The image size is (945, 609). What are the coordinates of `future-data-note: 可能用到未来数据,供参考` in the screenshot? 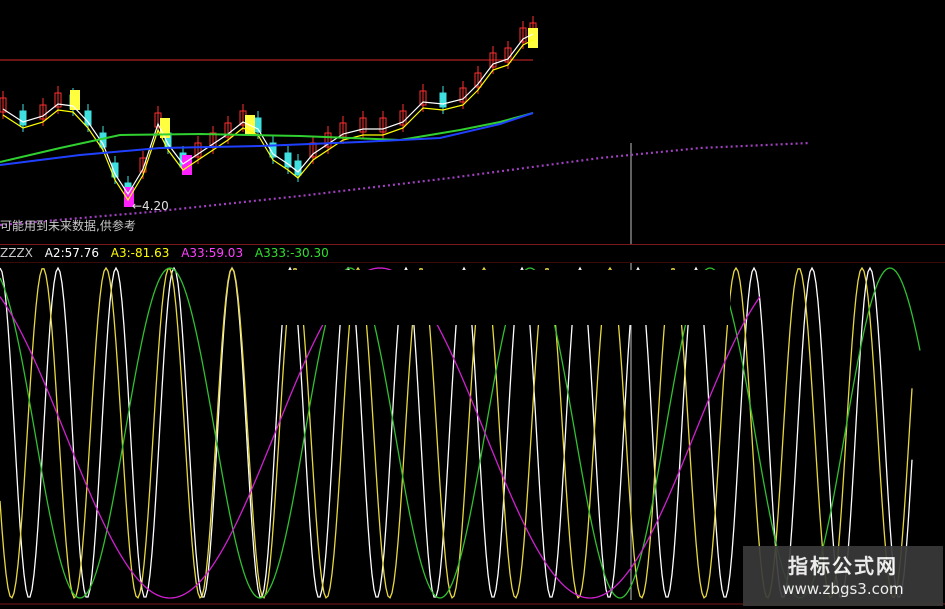 It's located at (68, 226).